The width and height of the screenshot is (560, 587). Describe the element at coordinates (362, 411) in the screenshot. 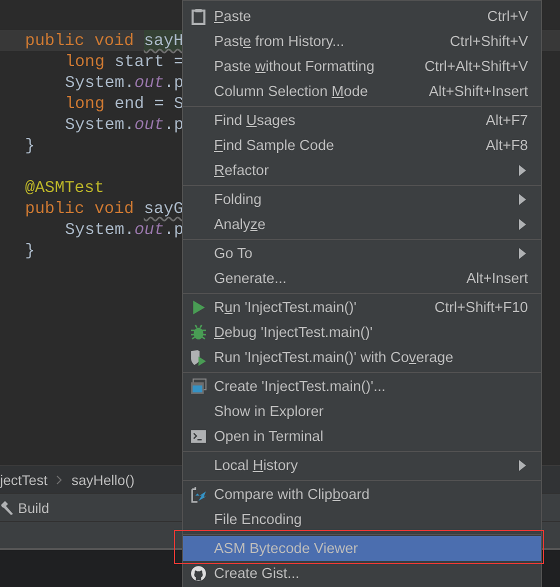

I see `menu-item: Show in Explorer` at that location.